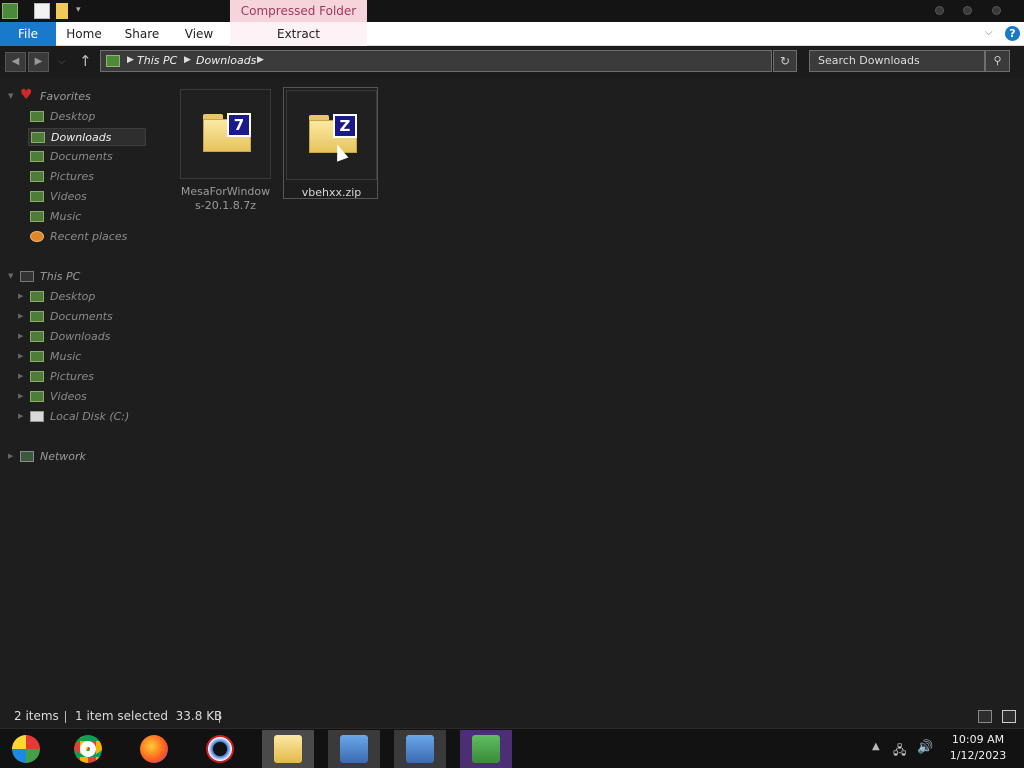  Describe the element at coordinates (978, 755) in the screenshot. I see `clock-date: 1/12/2023` at that location.